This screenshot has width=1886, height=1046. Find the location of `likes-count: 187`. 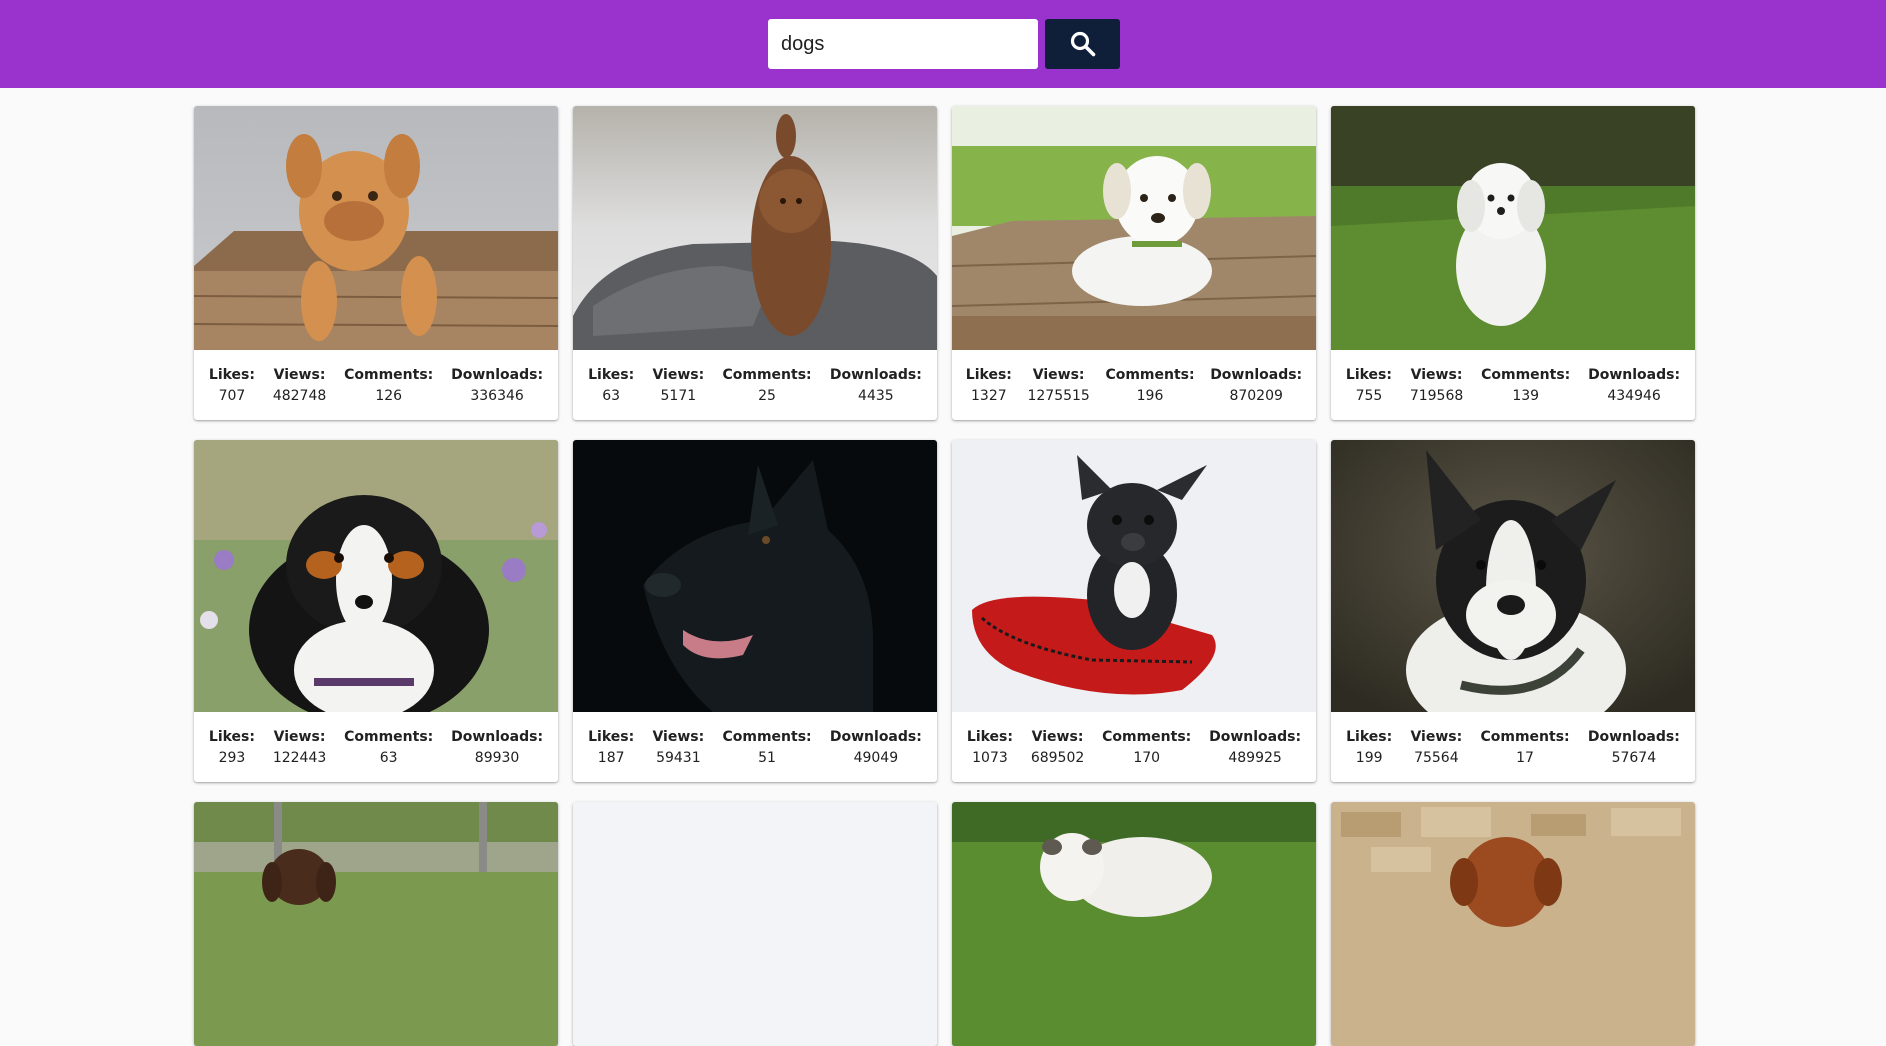

likes-count: 187 is located at coordinates (611, 758).